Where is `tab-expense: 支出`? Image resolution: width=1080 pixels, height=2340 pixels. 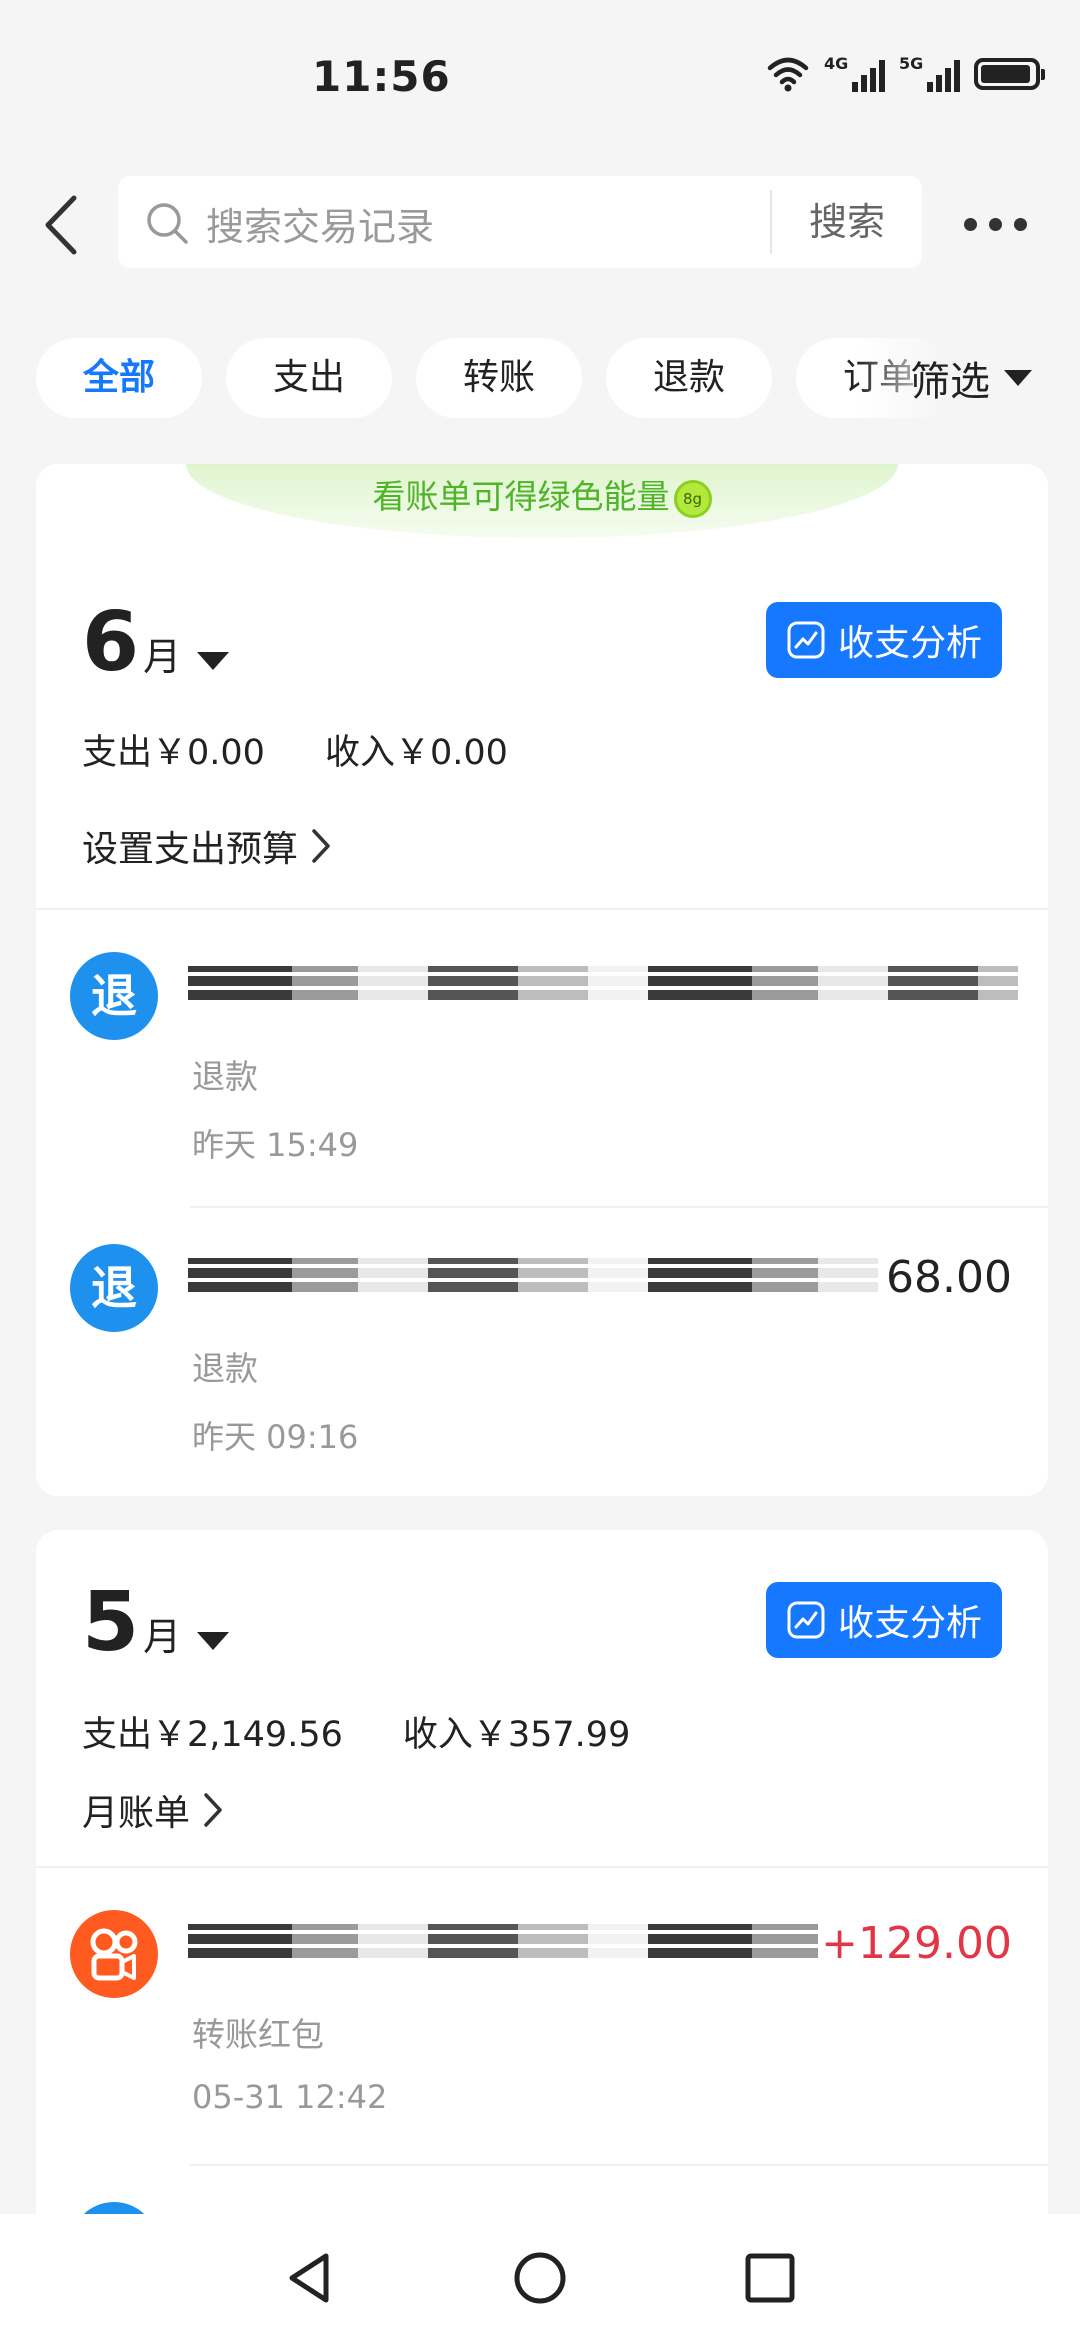 tab-expense: 支出 is located at coordinates (309, 378).